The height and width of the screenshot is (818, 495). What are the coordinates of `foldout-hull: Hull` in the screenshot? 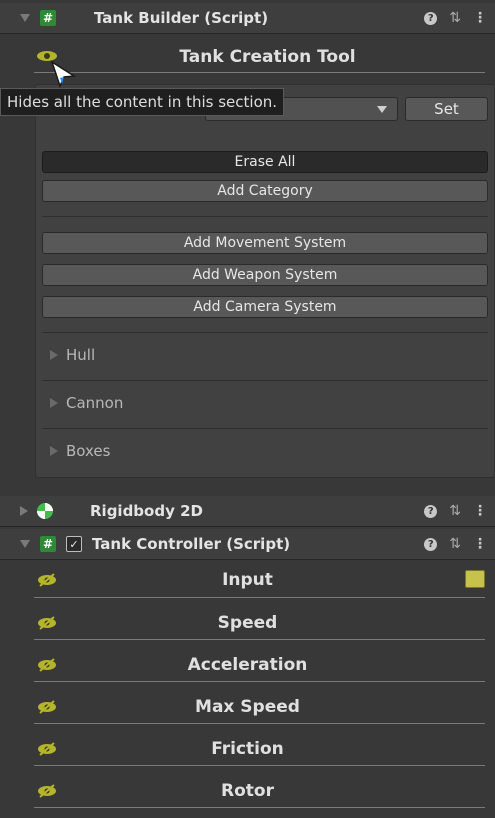 It's located at (72, 355).